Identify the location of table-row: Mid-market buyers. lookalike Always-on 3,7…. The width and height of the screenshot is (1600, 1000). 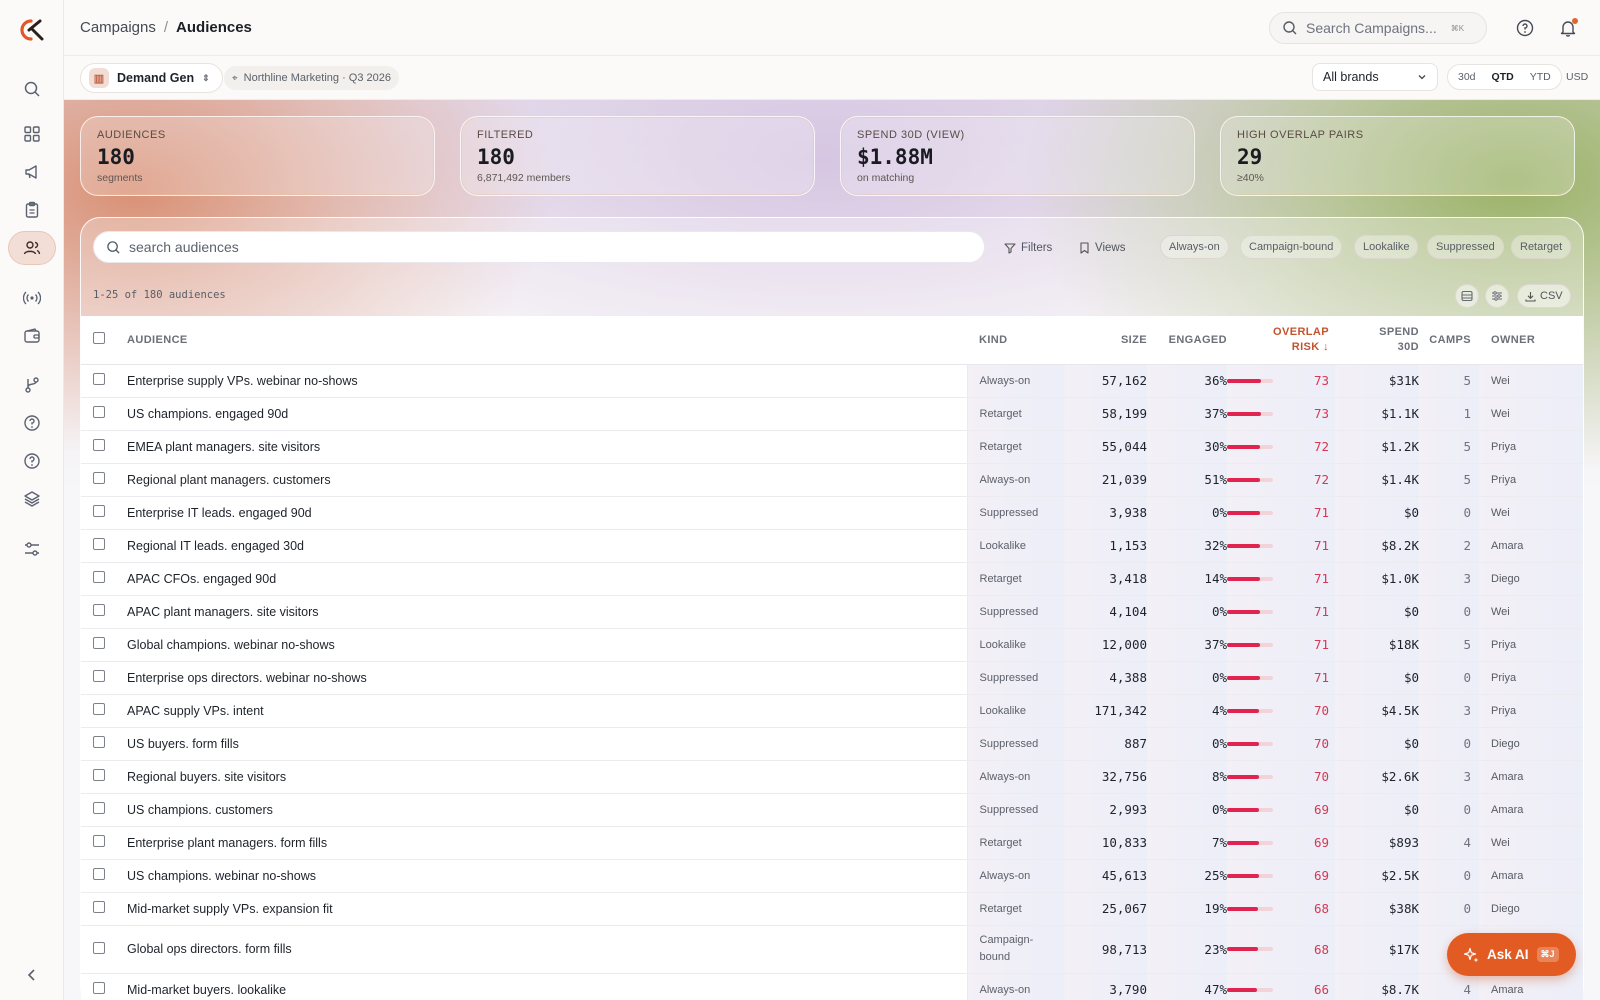
(832, 986).